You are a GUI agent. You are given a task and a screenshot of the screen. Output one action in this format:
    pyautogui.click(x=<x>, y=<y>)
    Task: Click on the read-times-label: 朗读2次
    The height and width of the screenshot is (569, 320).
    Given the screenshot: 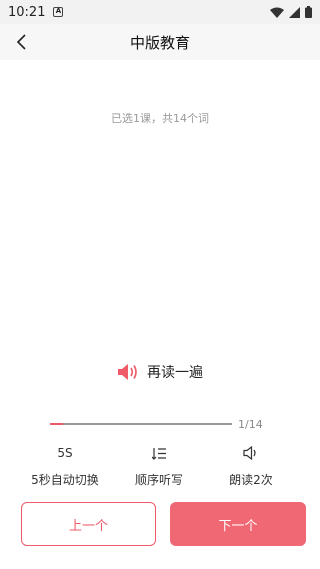 What is the action you would take?
    pyautogui.click(x=251, y=480)
    